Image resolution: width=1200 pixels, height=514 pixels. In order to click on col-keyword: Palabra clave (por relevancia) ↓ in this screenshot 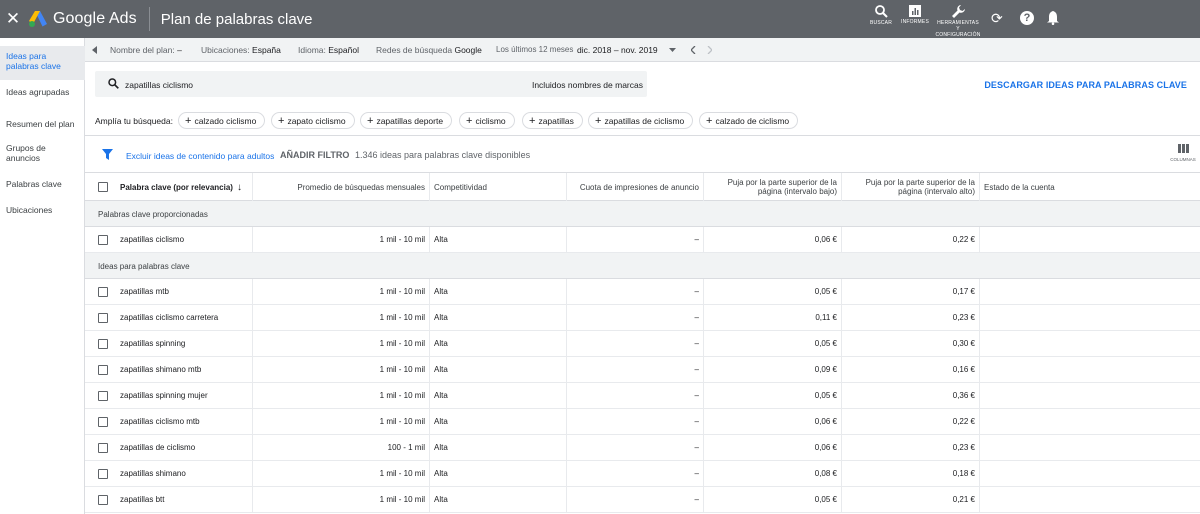, I will do `click(169, 187)`.